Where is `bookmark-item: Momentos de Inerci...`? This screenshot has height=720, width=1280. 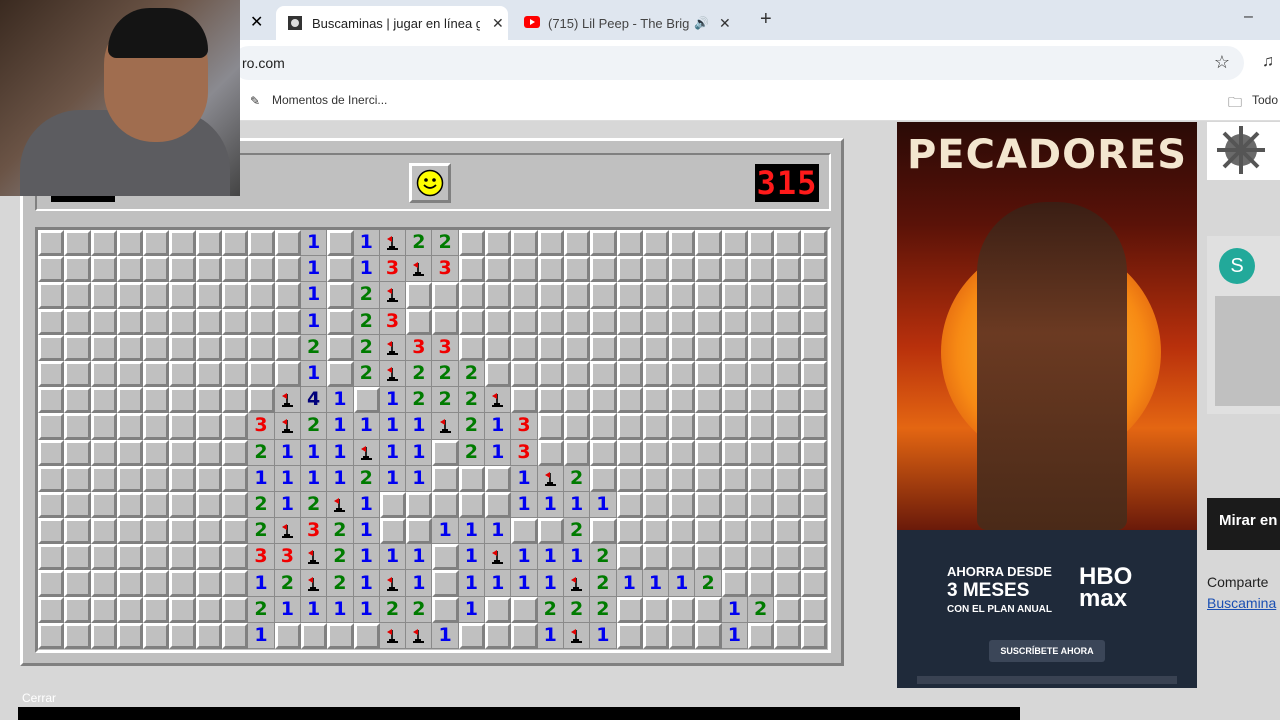 bookmark-item: Momentos de Inerci... is located at coordinates (329, 100).